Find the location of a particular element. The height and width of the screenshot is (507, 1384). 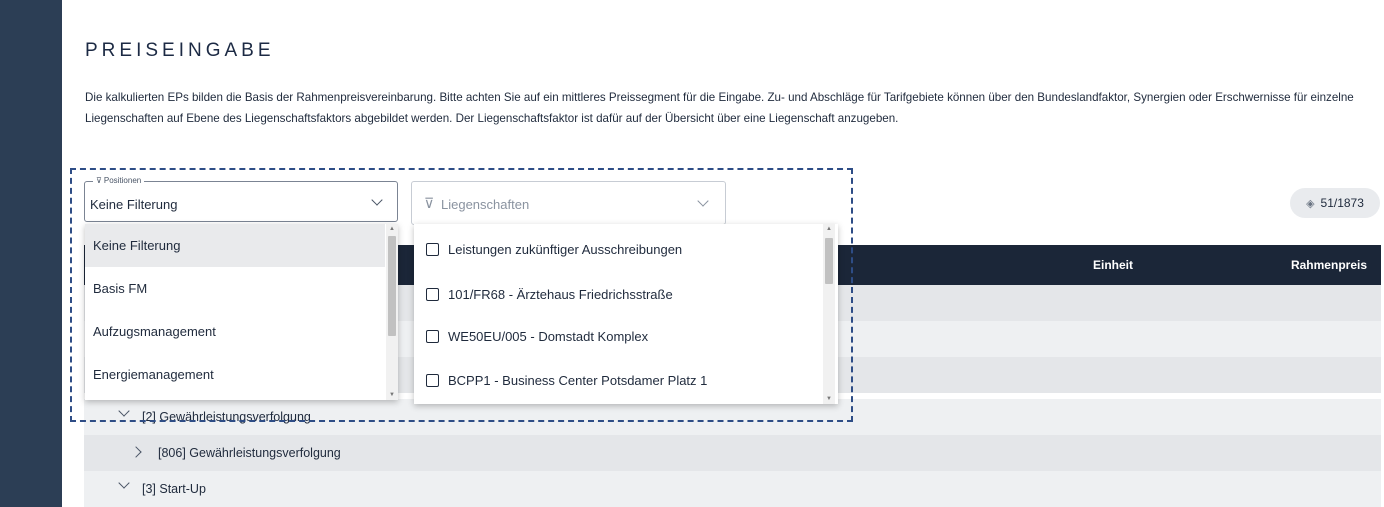

row-label: [806] Gewährleistungsverfolgung is located at coordinates (249, 453).